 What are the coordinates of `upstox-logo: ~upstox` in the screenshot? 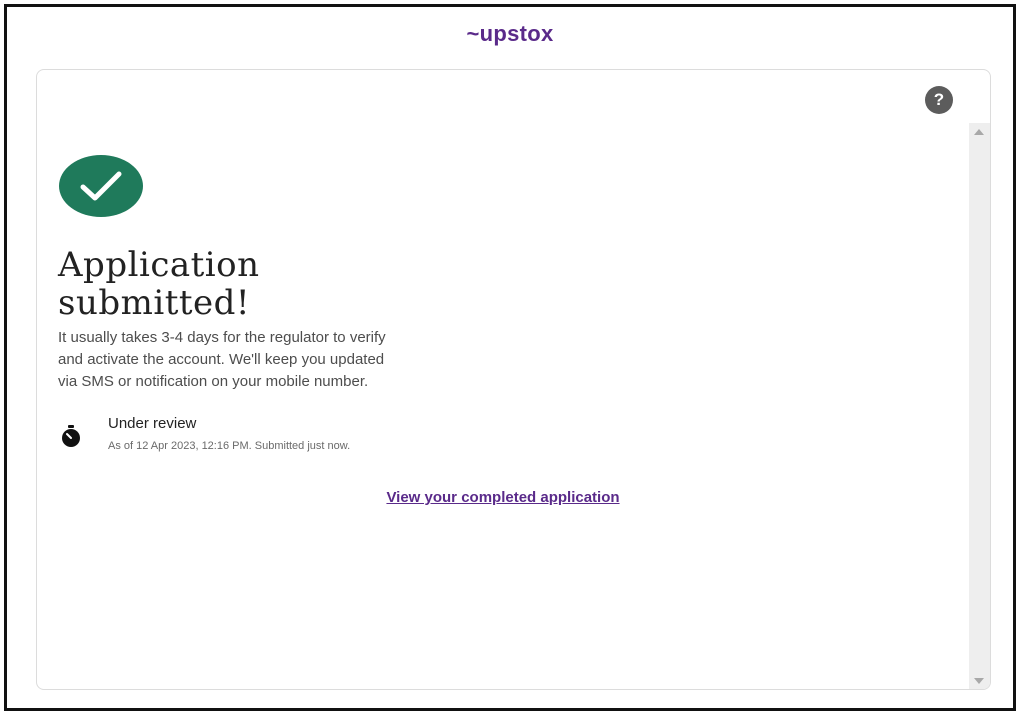 It's located at (510, 34).